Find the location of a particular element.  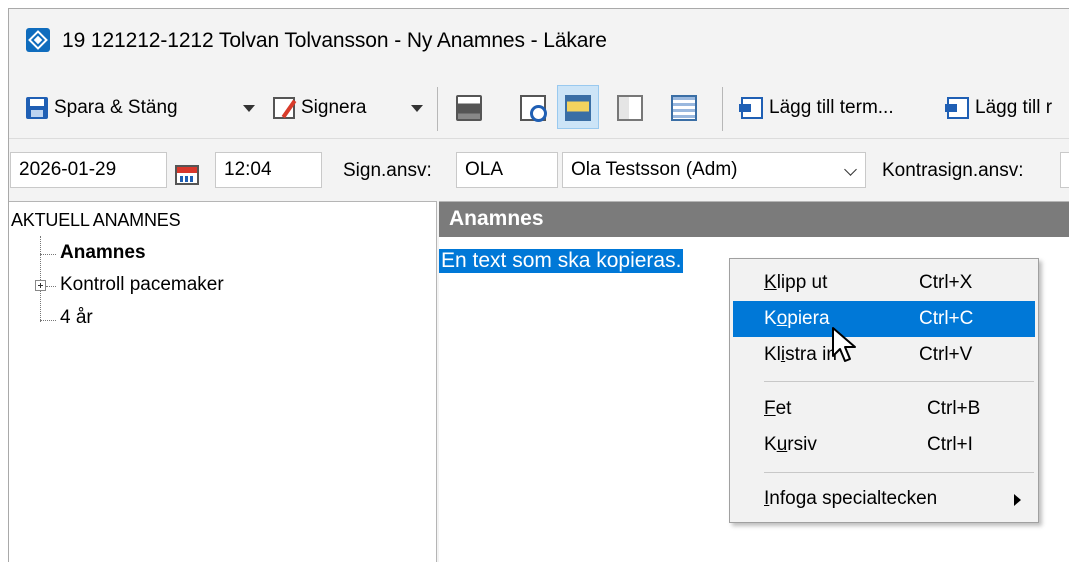

tree-item-anamnes: Anamnes is located at coordinates (103, 253).